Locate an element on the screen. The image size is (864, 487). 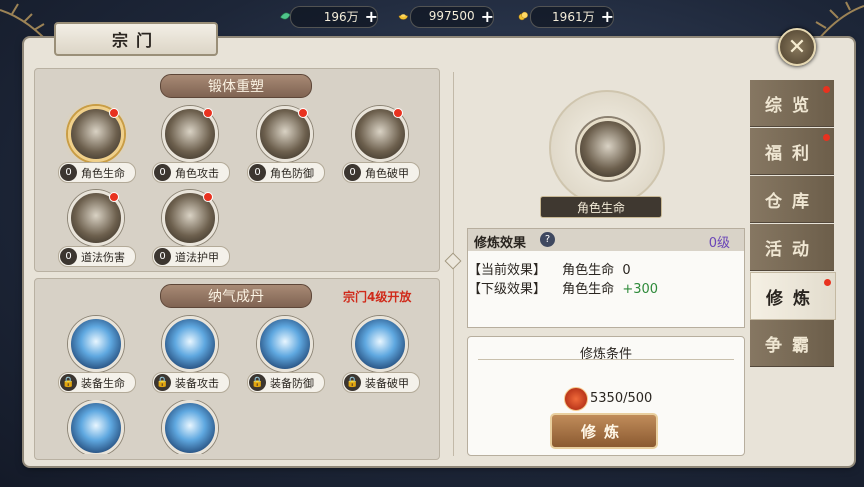
tab-label: 修炼 is located at coordinates (793, 298).